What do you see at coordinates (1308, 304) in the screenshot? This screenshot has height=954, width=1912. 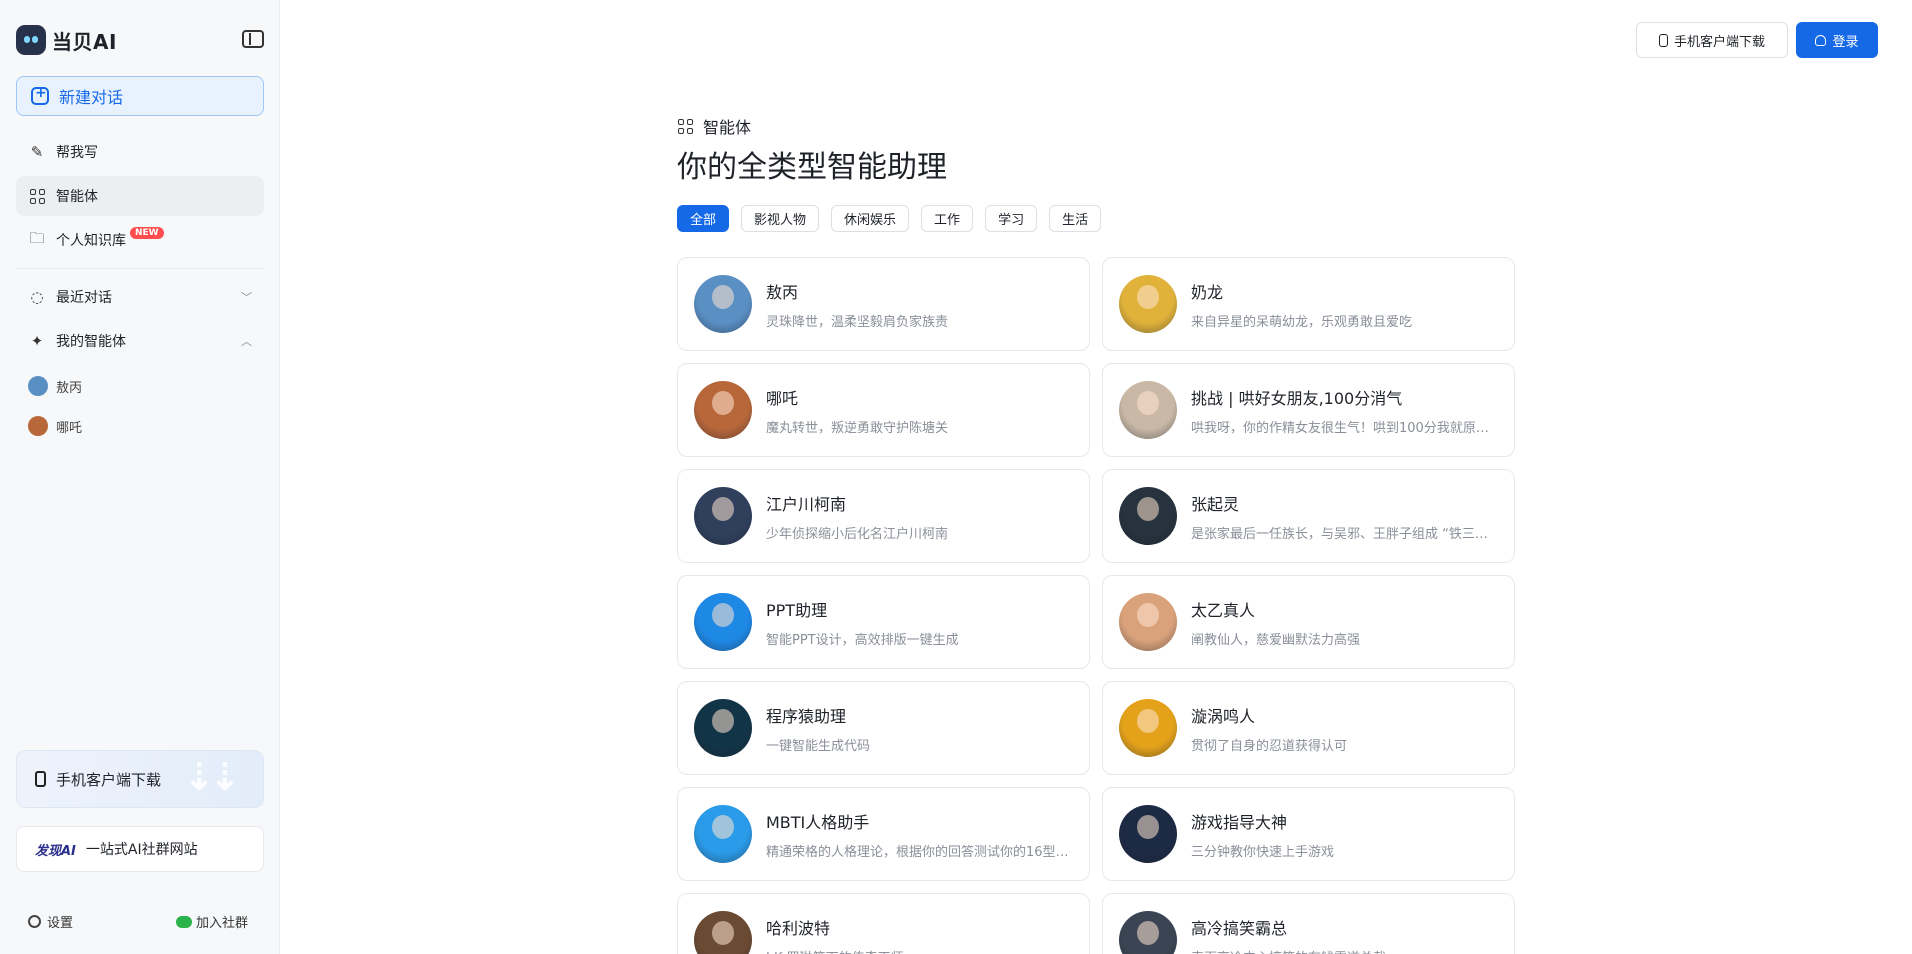 I see `agent-card: 奶龙 来自异星的呆萌幼龙，乐观勇敢且爱吃` at bounding box center [1308, 304].